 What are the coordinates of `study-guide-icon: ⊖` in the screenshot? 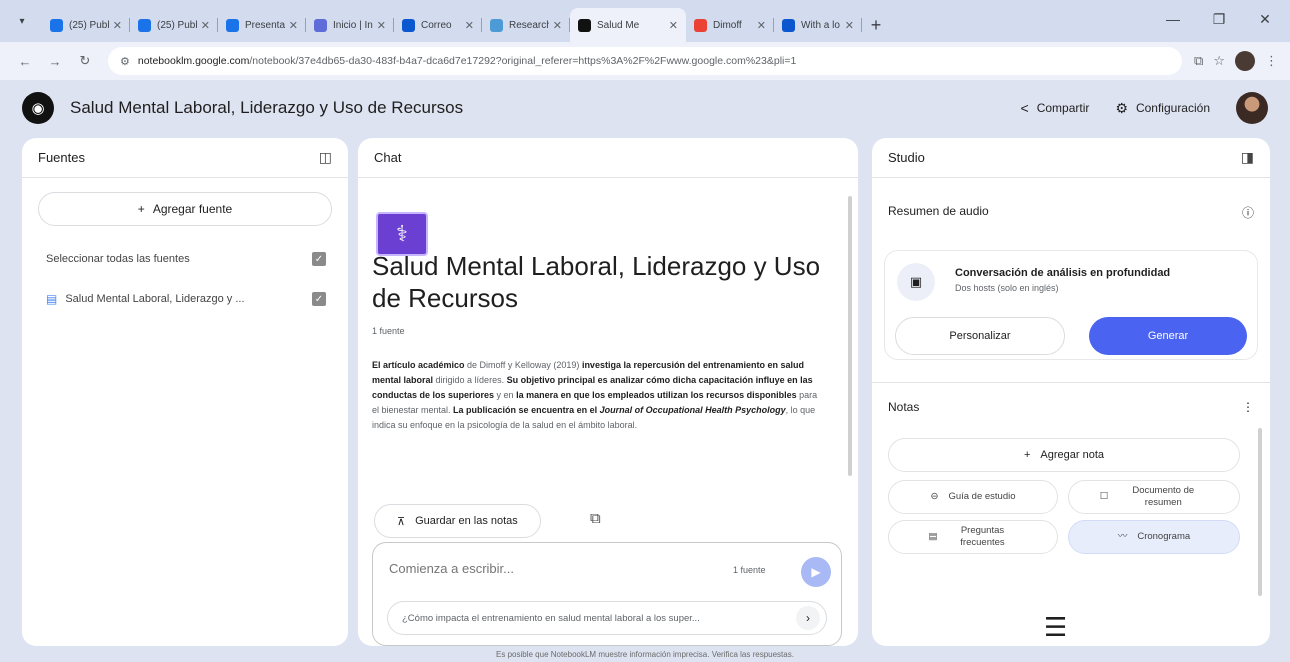 It's located at (934, 496).